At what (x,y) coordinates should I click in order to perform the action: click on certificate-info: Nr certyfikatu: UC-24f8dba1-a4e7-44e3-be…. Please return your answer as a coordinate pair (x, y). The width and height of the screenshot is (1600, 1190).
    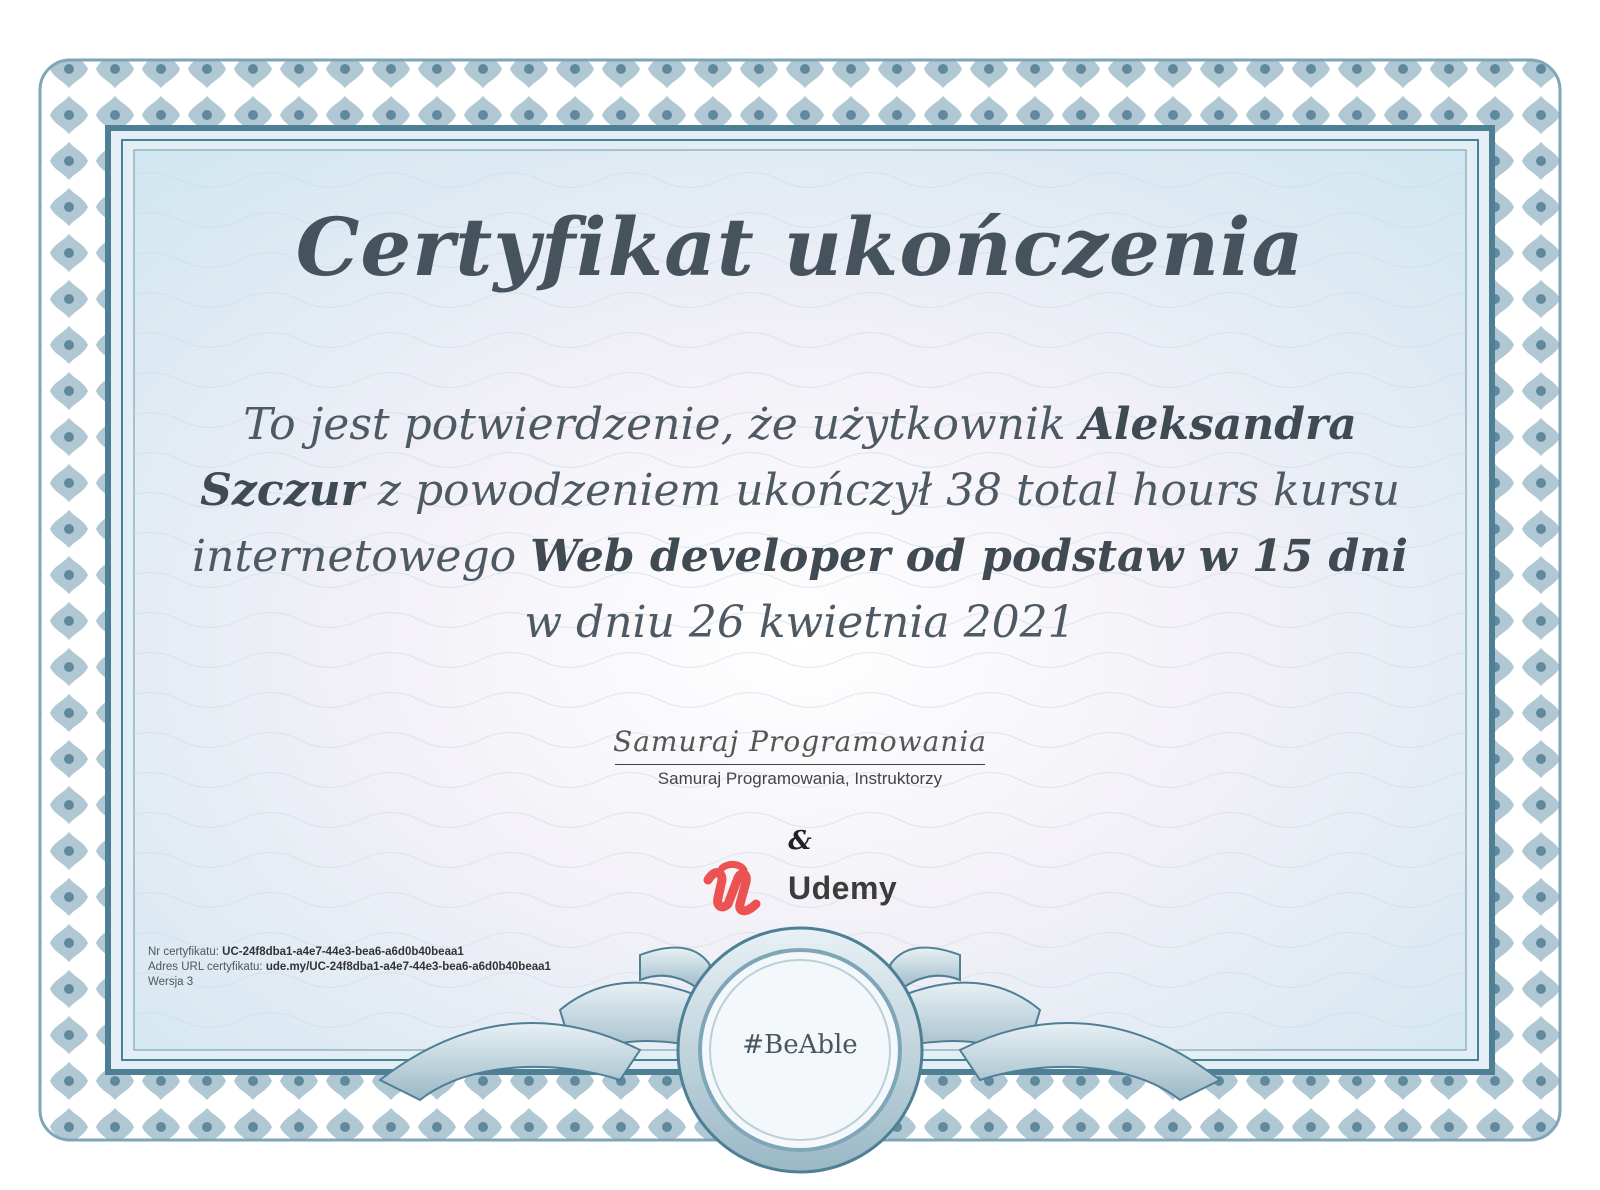
    Looking at the image, I should click on (349, 967).